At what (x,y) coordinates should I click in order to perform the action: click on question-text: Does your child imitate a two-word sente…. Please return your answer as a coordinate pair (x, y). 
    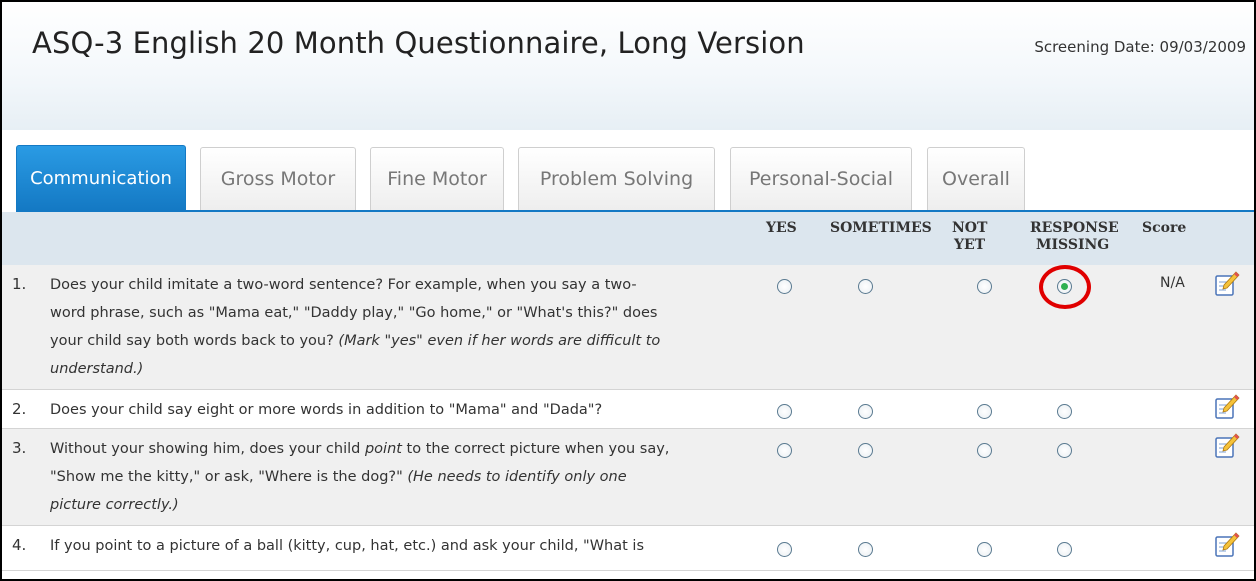
    Looking at the image, I should click on (395, 327).